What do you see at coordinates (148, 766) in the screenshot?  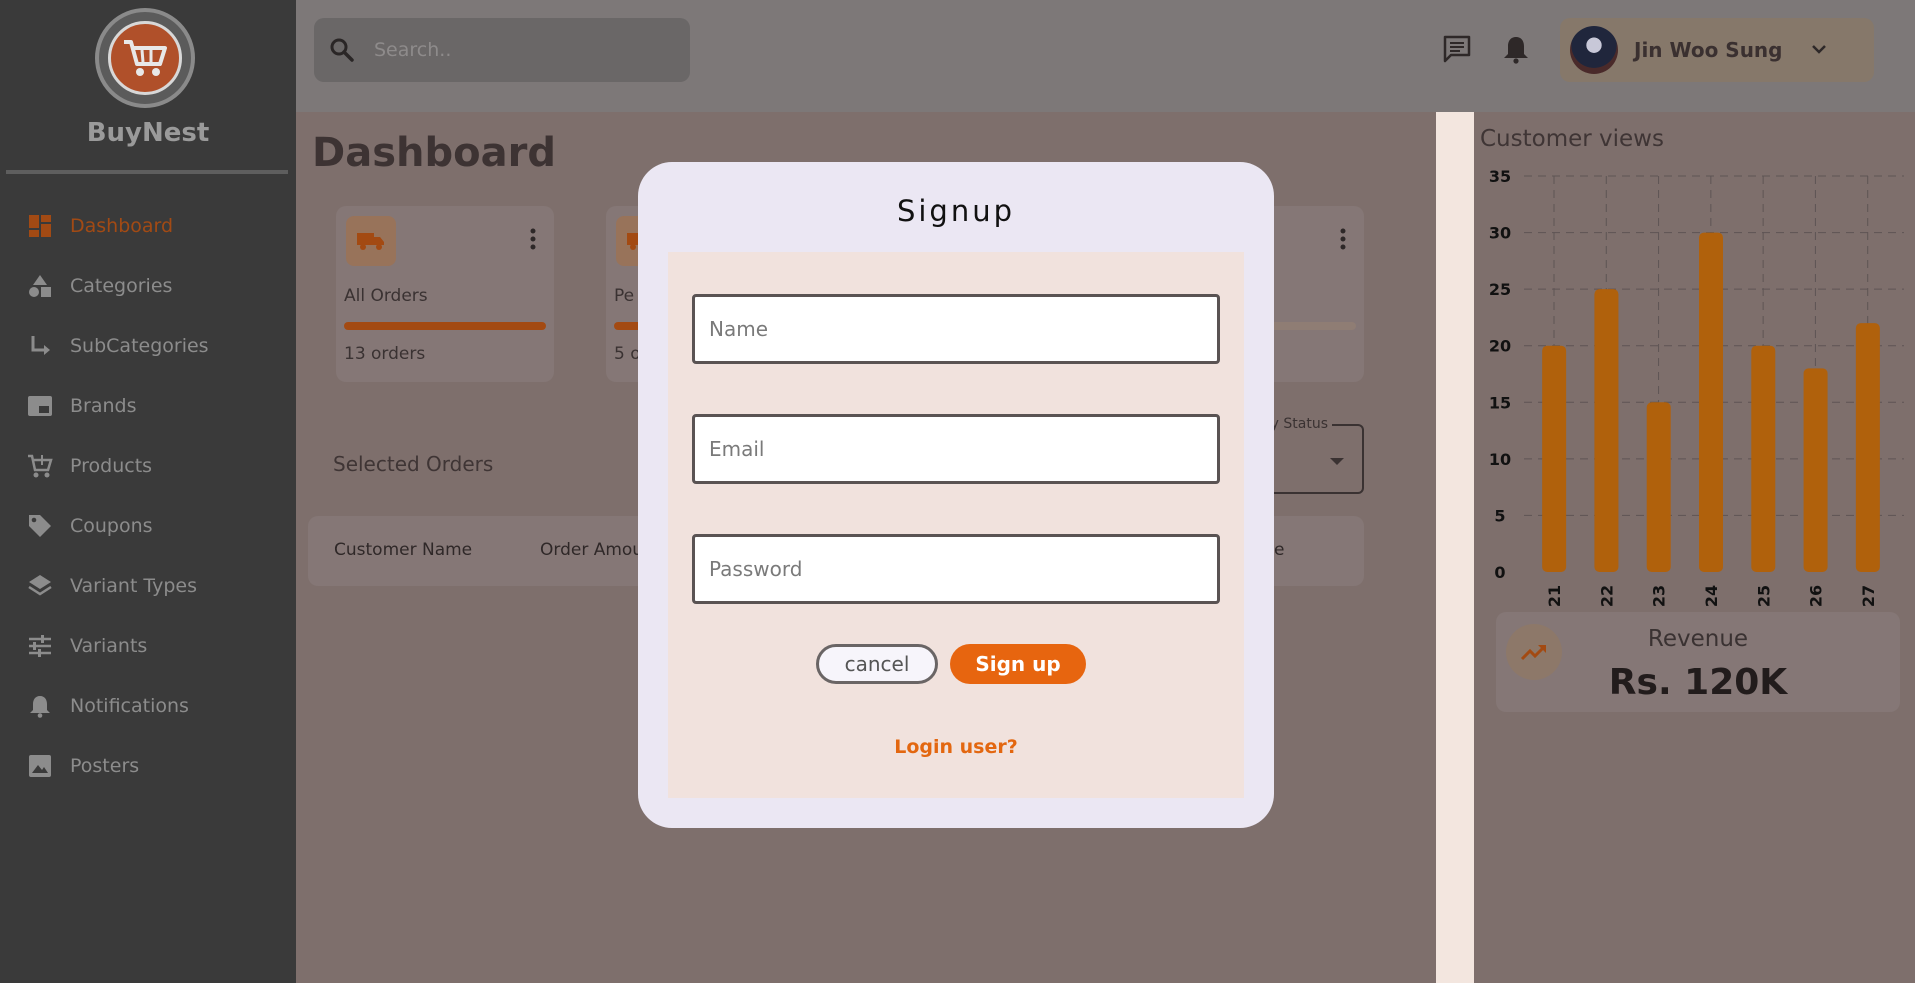 I see `sidebar-item-posters: Posters` at bounding box center [148, 766].